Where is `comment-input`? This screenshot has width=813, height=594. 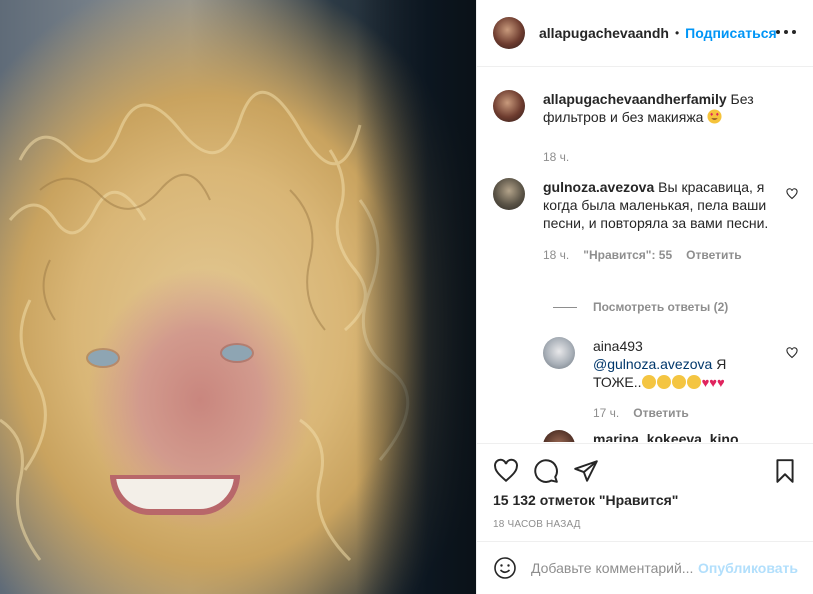
comment-input is located at coordinates (613, 568).